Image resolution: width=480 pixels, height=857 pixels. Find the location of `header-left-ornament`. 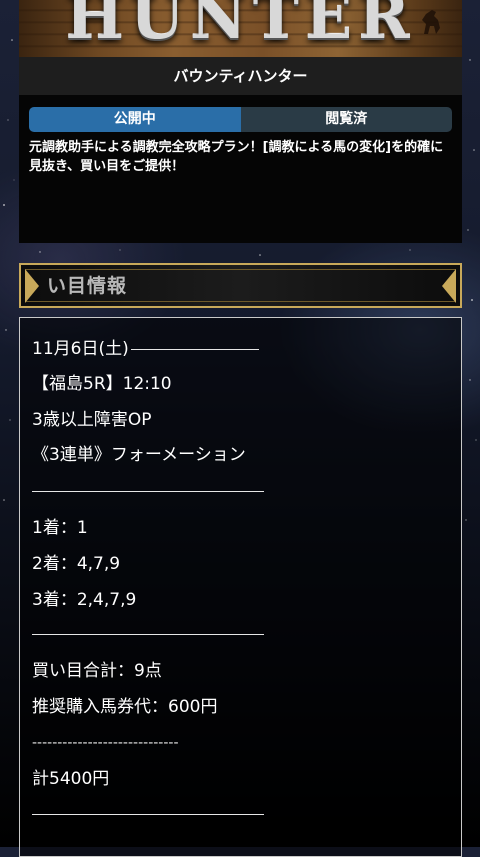

header-left-ornament is located at coordinates (32, 286).